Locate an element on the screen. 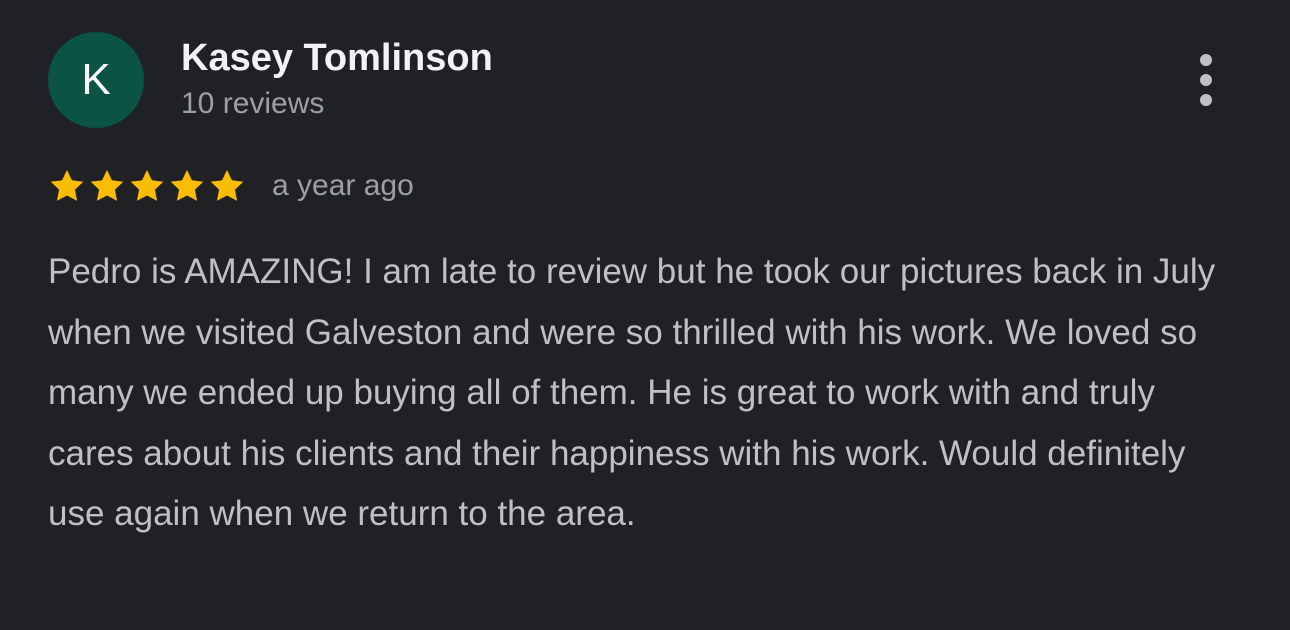 The height and width of the screenshot is (630, 1290). rating-row: a year ago is located at coordinates (231, 186).